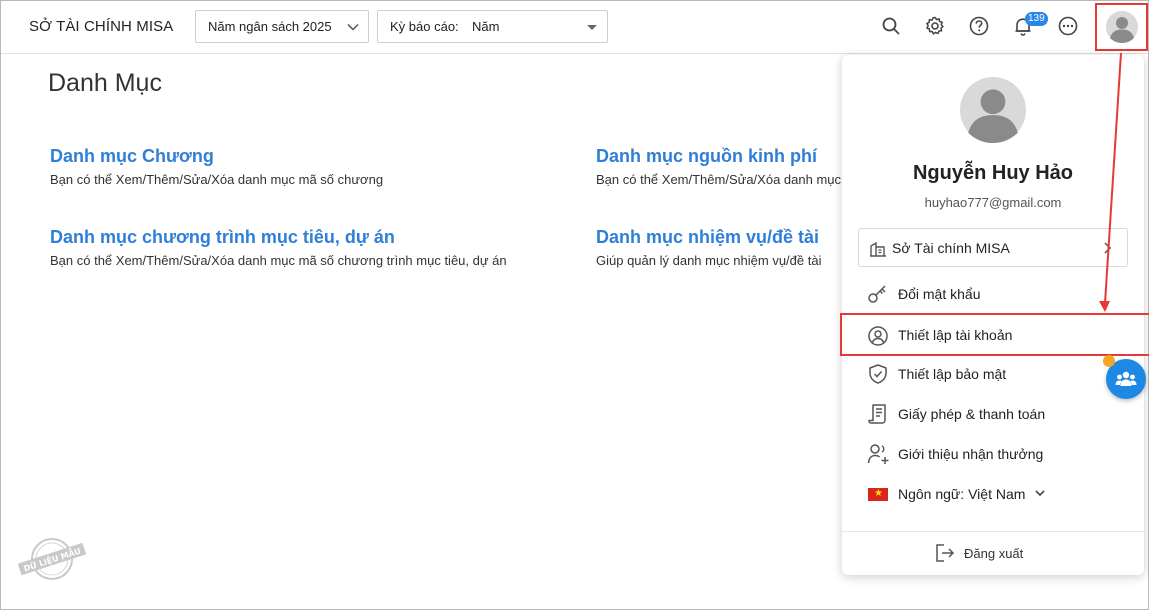 Image resolution: width=1149 pixels, height=610 pixels. I want to click on vietnam-flag-icon: ★, so click(878, 494).